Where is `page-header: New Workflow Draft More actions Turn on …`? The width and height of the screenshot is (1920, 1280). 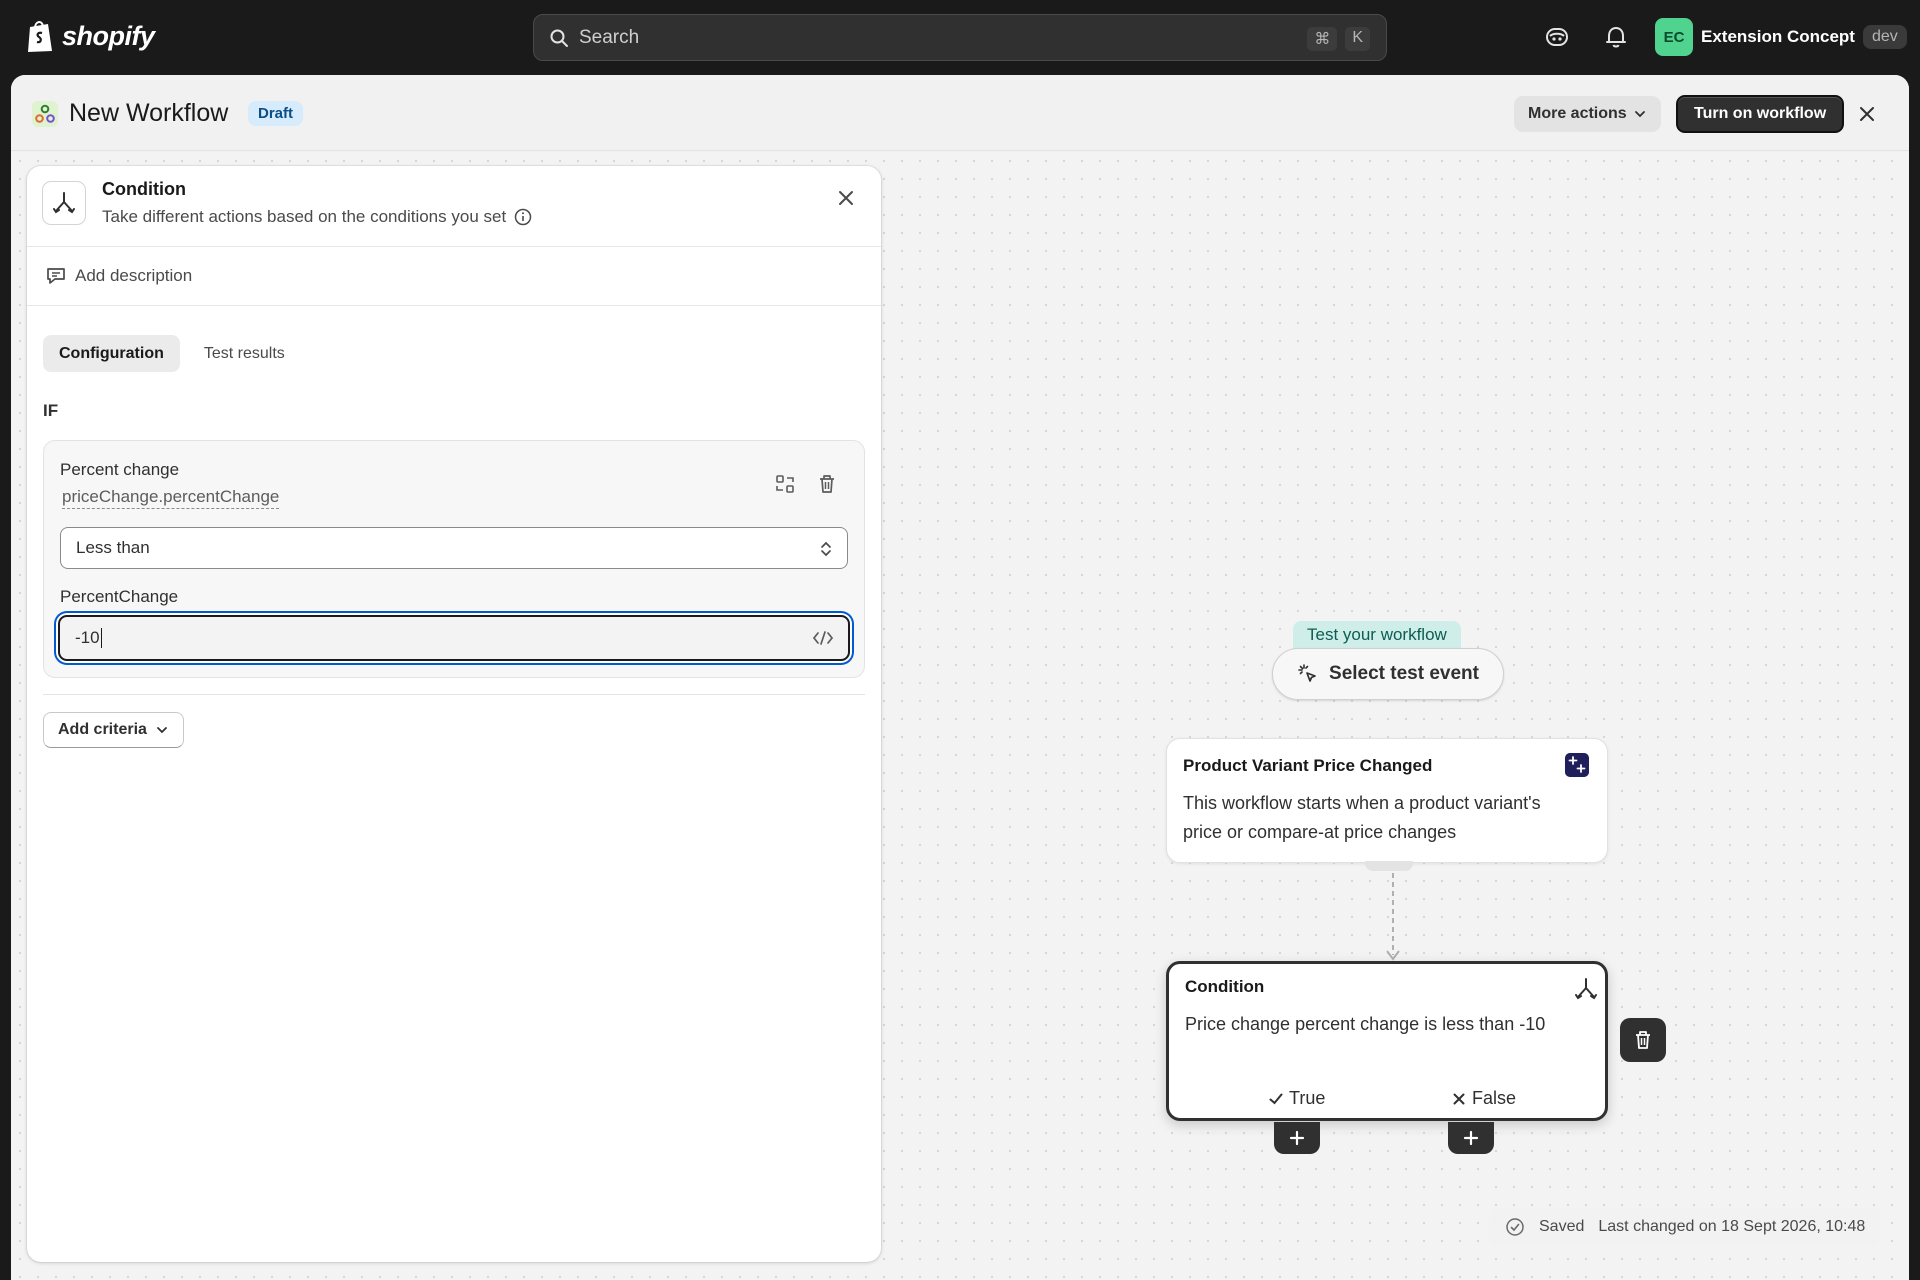
page-header: New Workflow Draft More actions Turn on … is located at coordinates (960, 113).